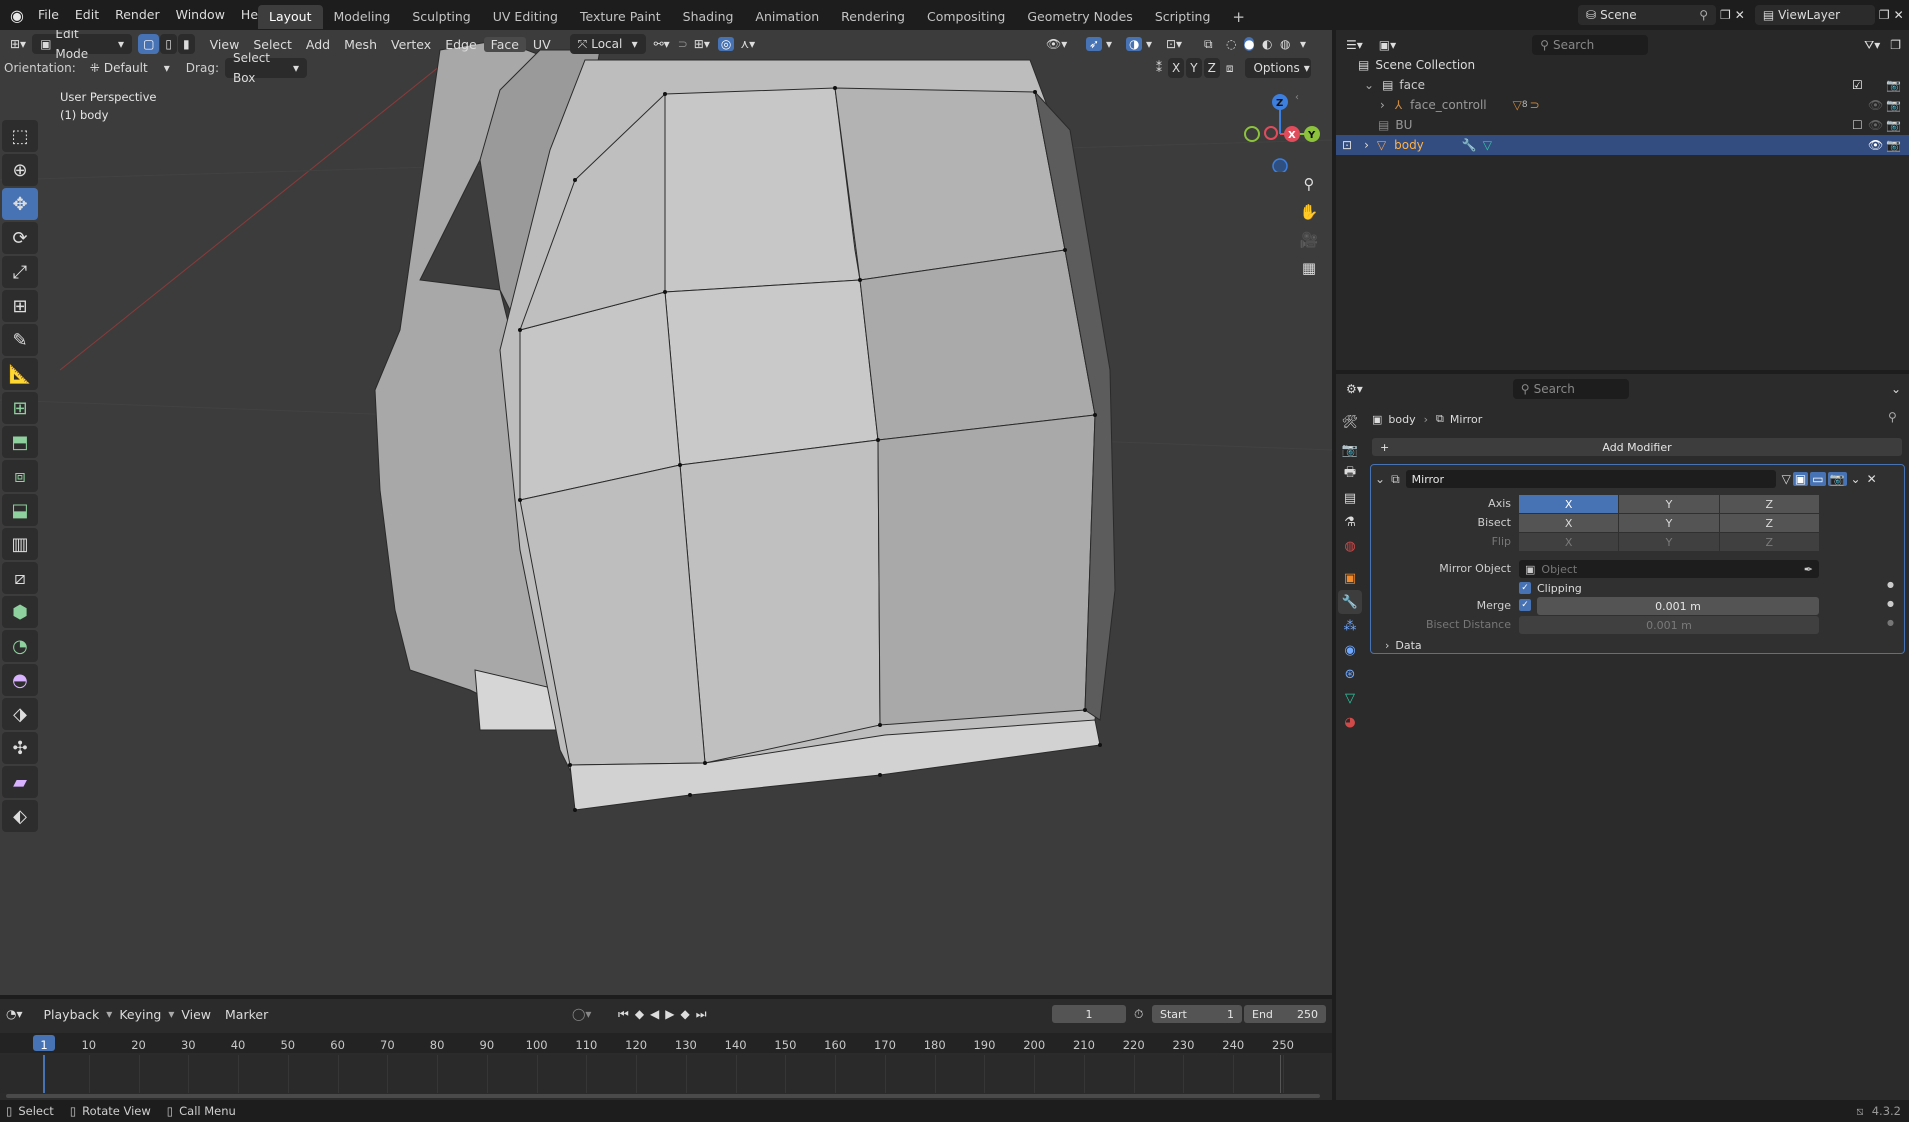 Image resolution: width=1909 pixels, height=1122 pixels. I want to click on material-tab-icon: ◕, so click(1350, 722).